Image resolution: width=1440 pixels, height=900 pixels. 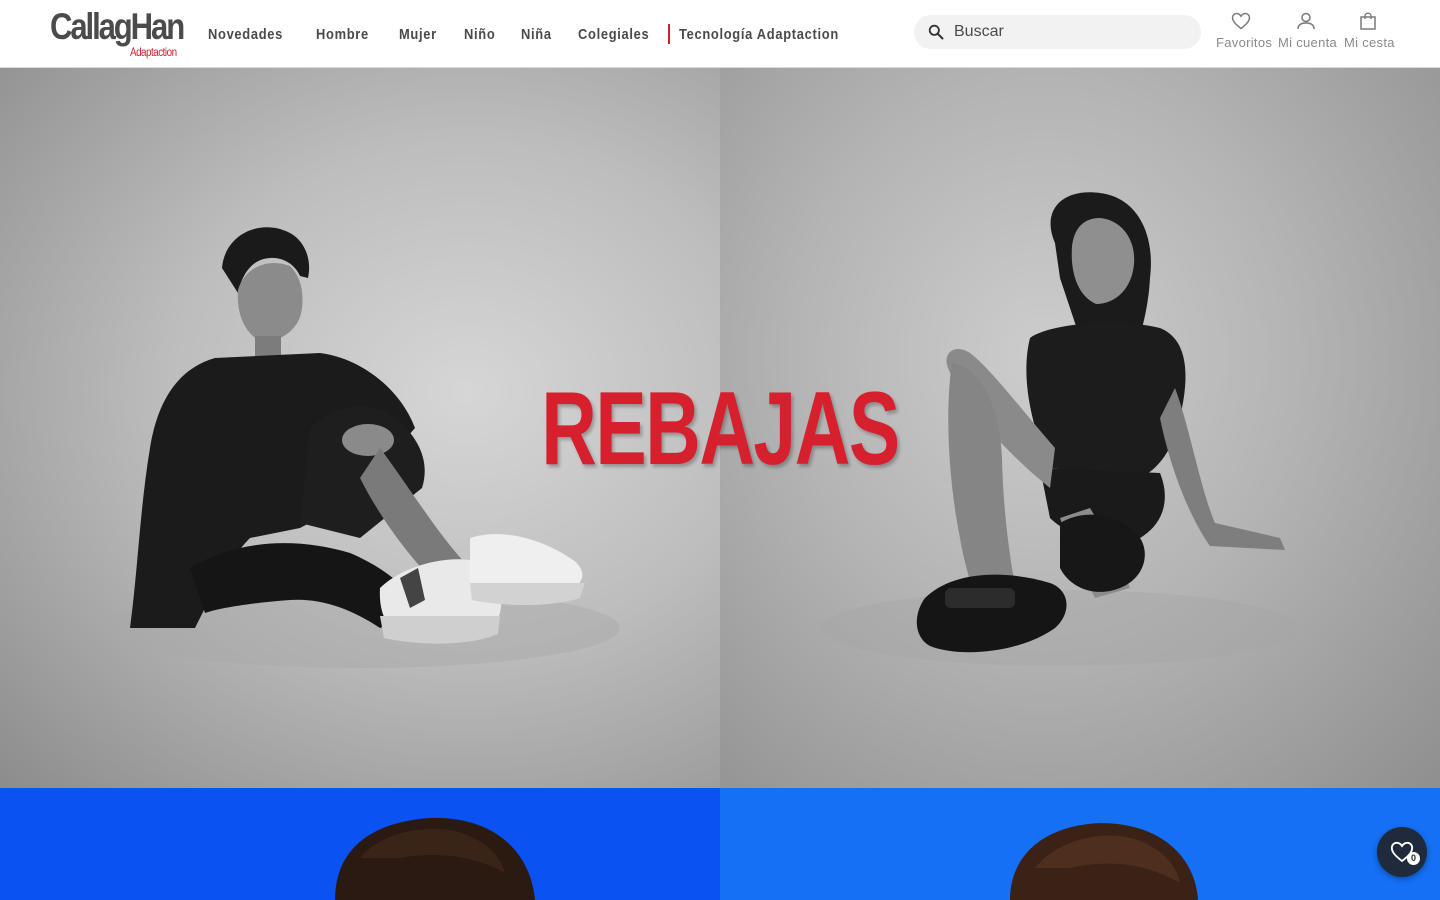 I want to click on banner-image-right, so click(x=1080, y=844).